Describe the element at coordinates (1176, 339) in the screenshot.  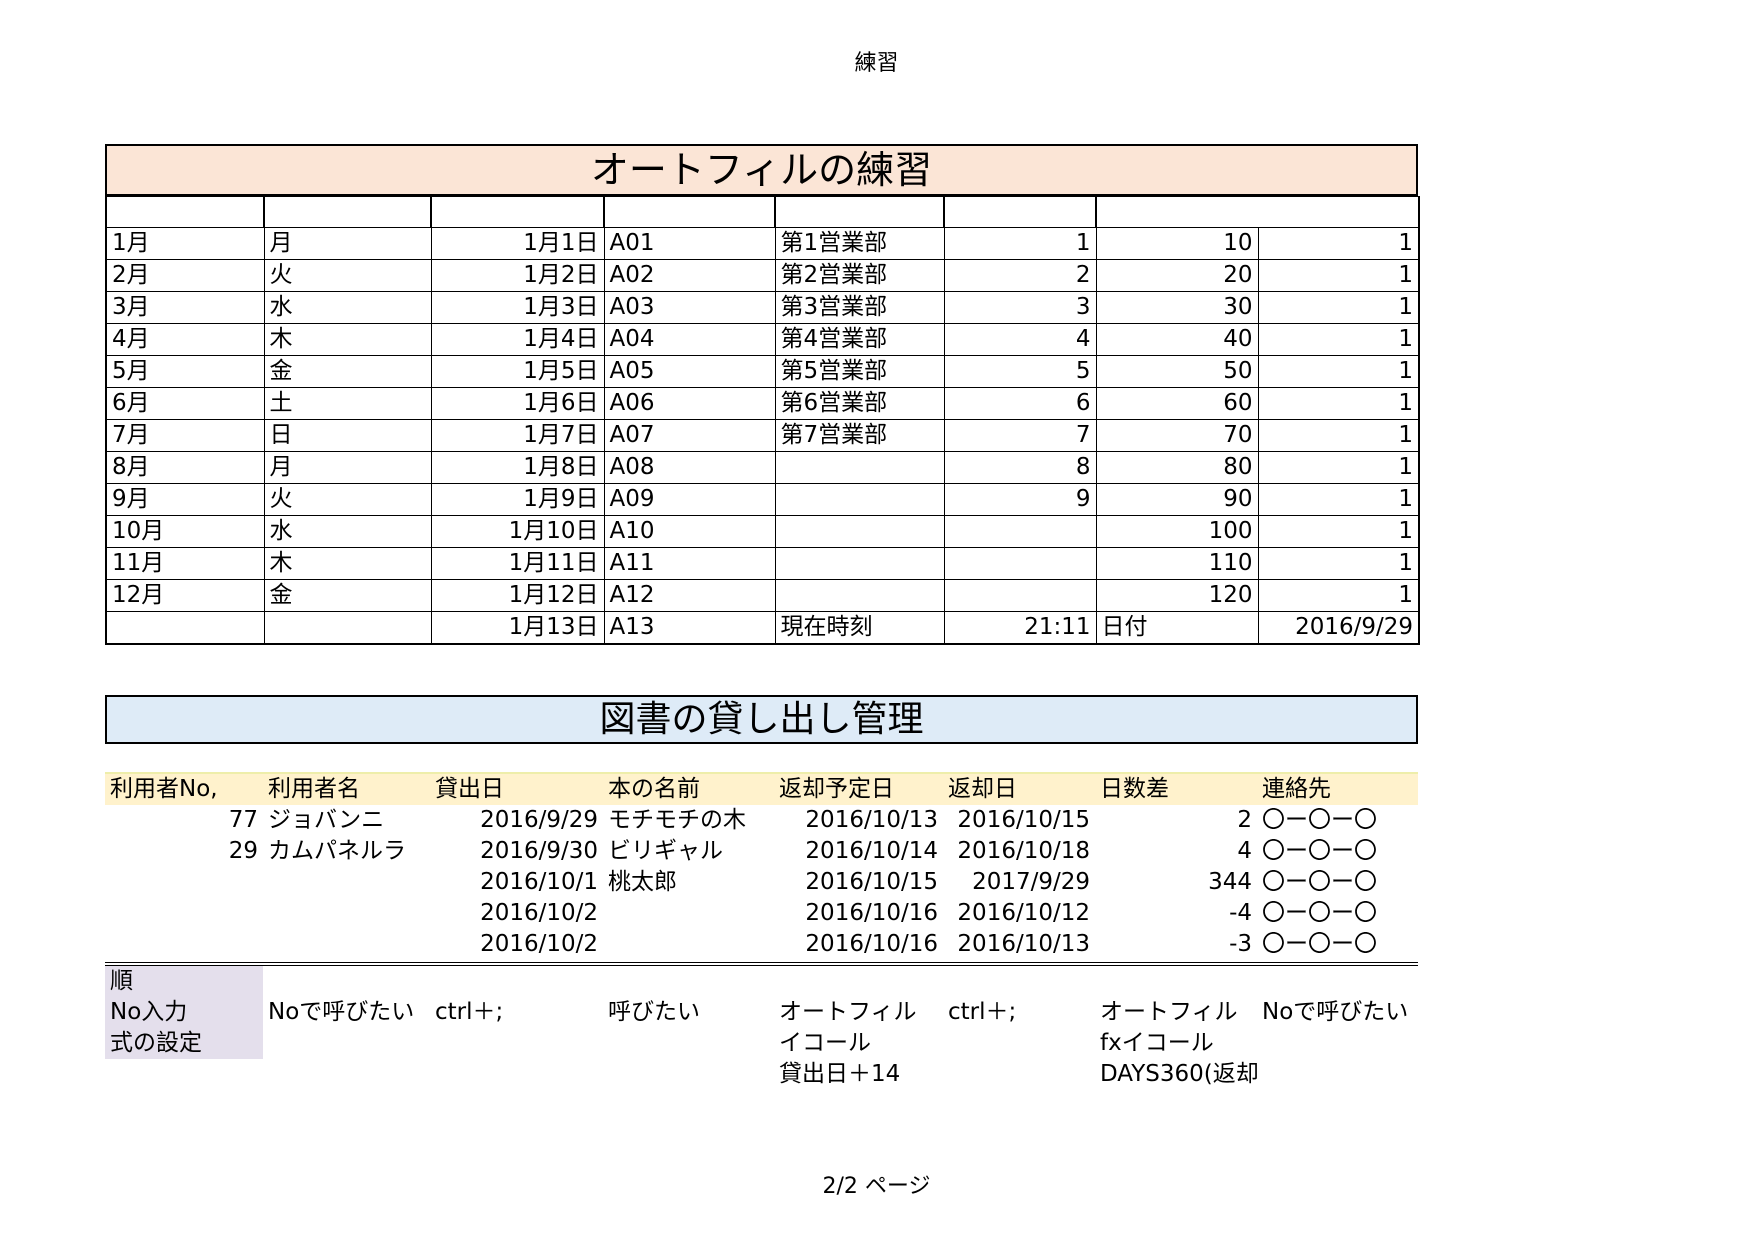
I see `autofill-cell: 40` at that location.